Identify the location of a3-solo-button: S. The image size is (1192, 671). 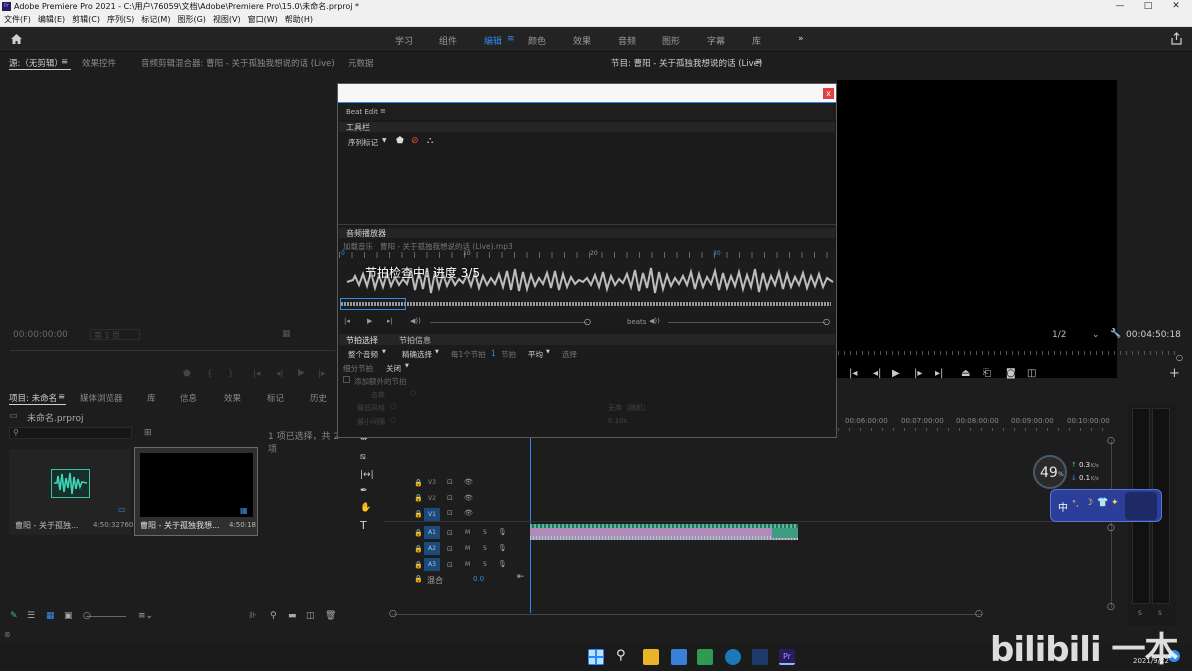
(485, 564).